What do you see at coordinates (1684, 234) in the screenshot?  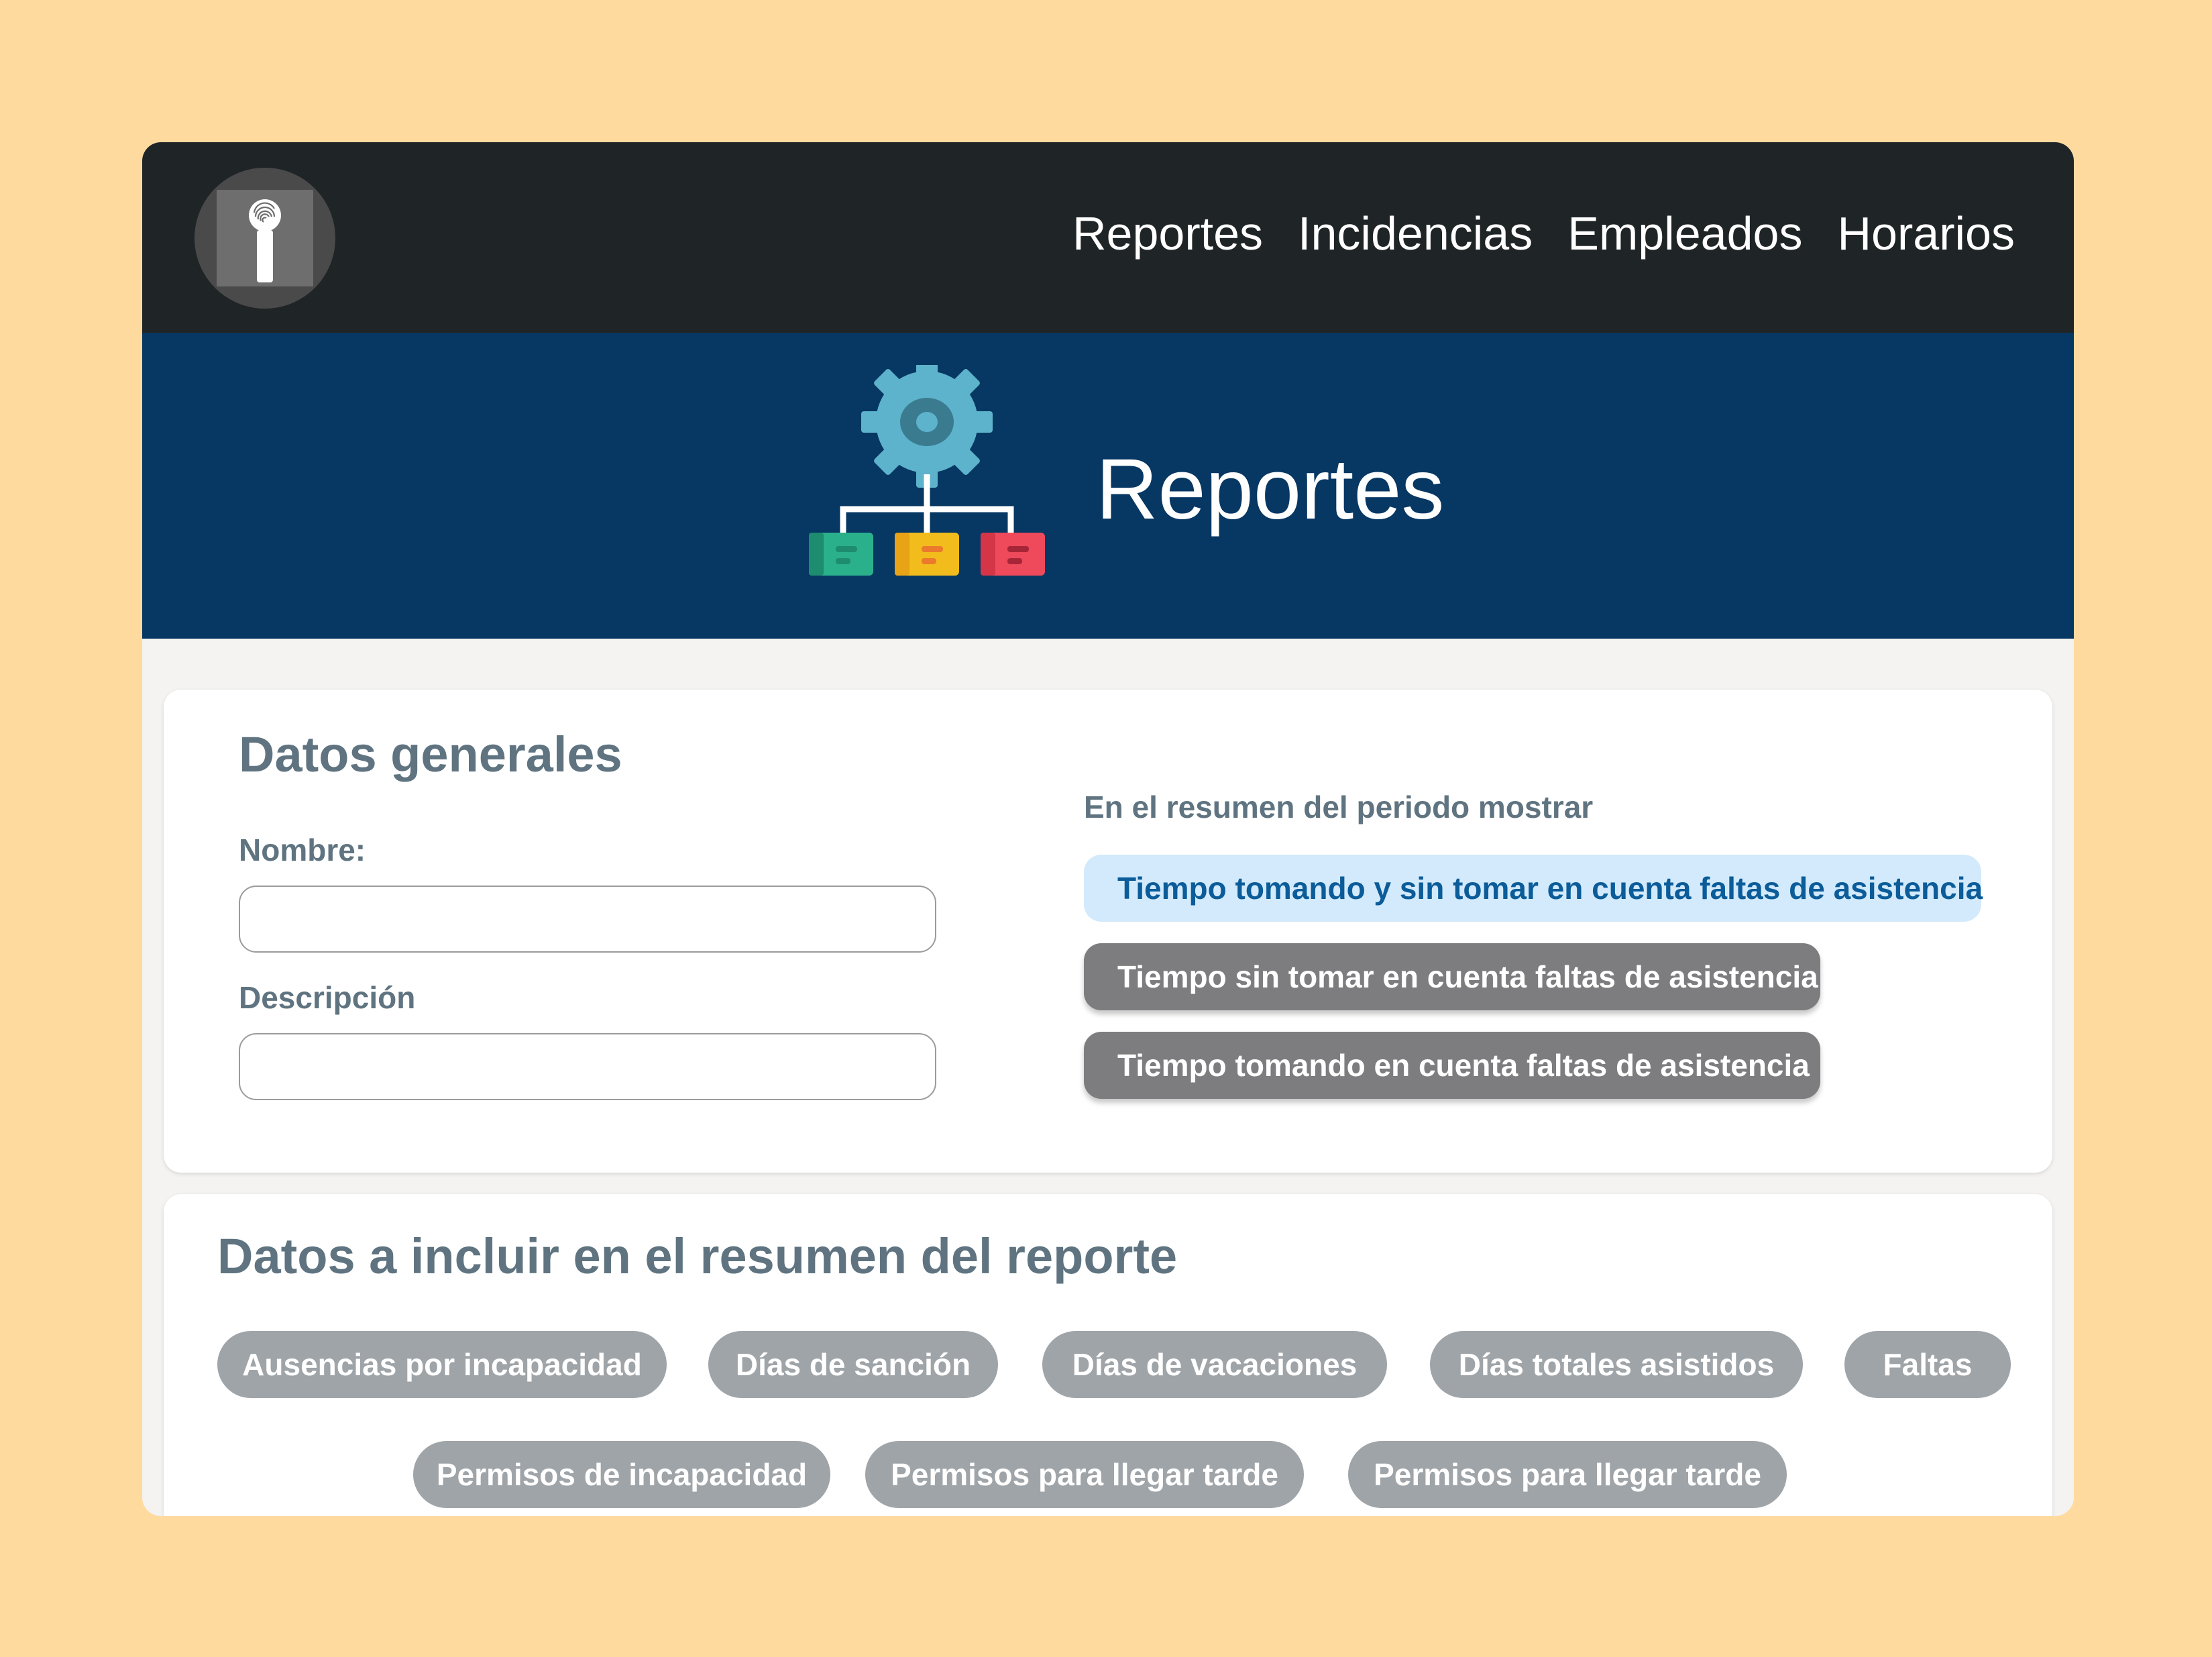 I see `nav-link-empleados: Empleados` at bounding box center [1684, 234].